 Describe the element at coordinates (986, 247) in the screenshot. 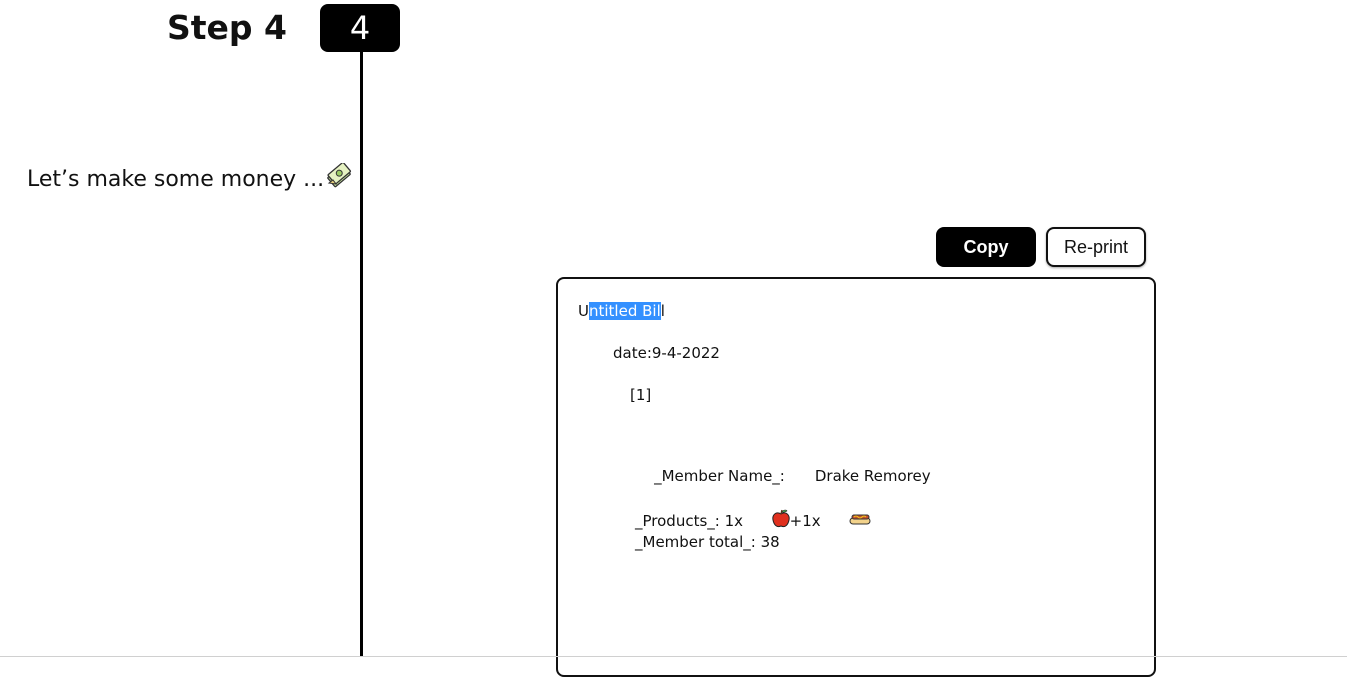

I see `copy-button: Copy` at that location.